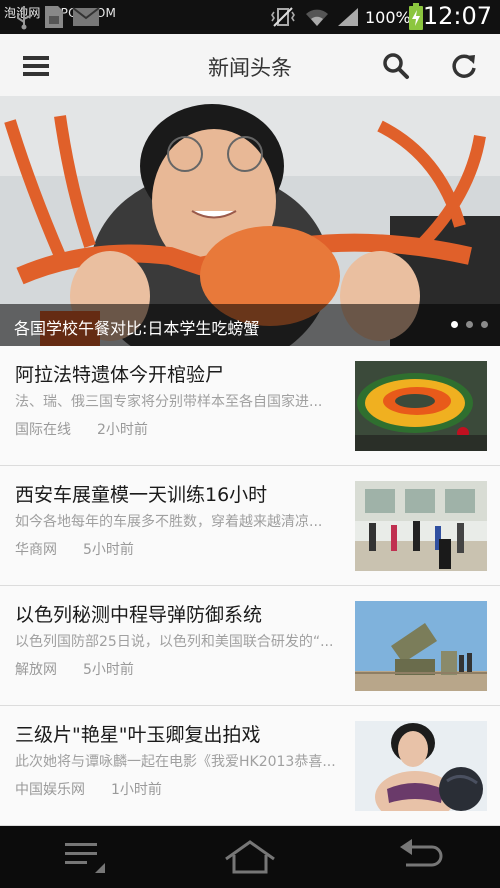 This screenshot has height=888, width=500. I want to click on news-time: 2小时前, so click(122, 430).